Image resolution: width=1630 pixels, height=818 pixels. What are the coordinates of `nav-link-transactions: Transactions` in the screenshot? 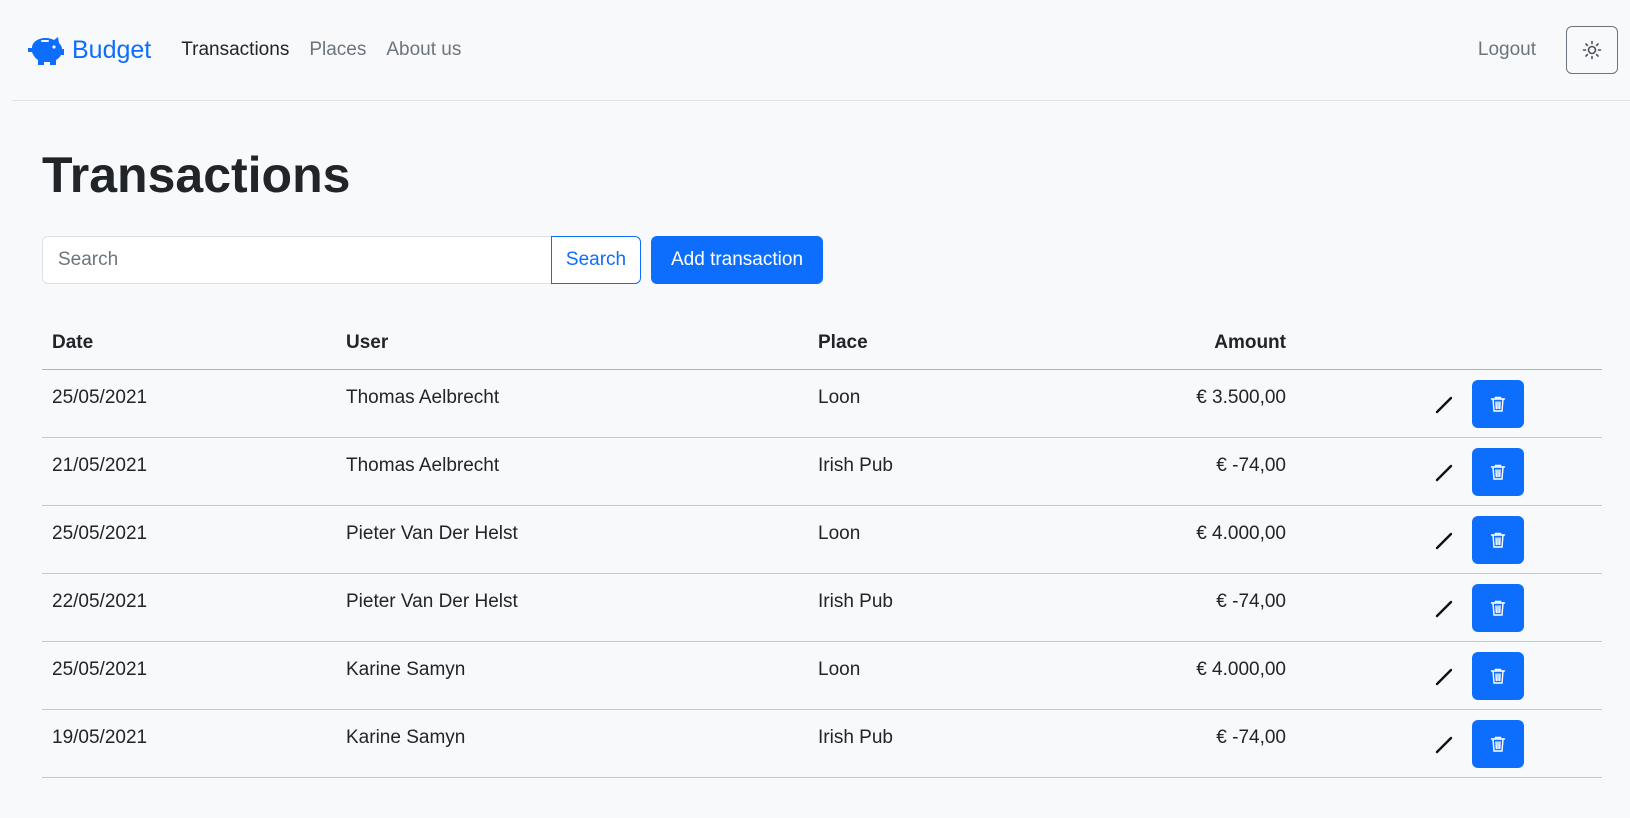 It's located at (235, 50).